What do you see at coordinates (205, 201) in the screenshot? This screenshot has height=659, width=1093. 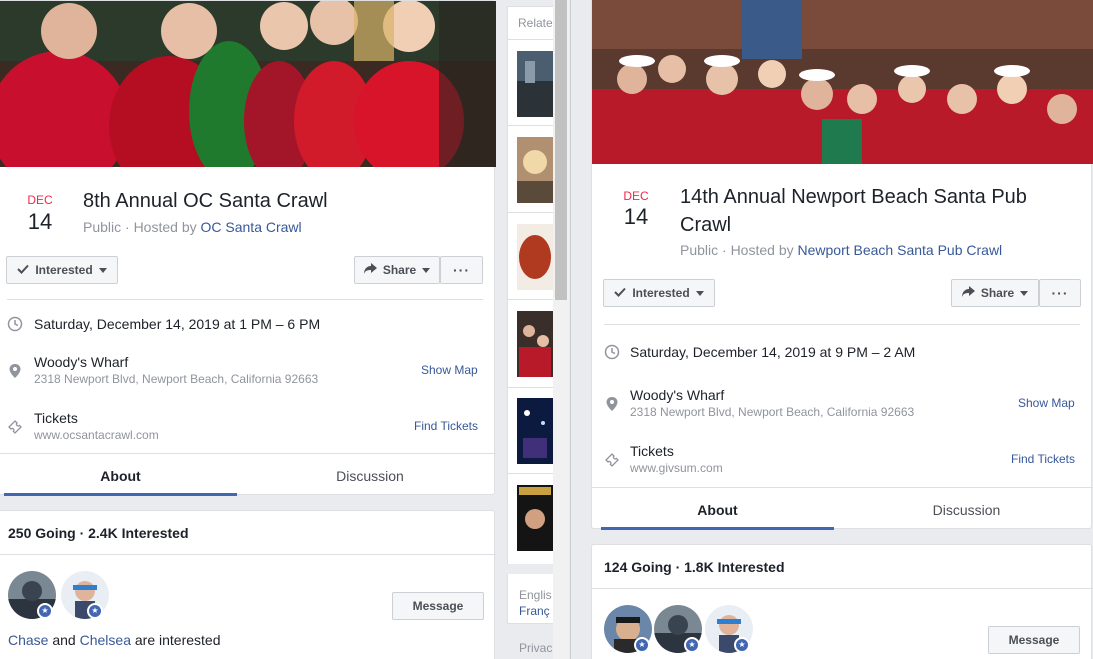 I see `event-title: 8th Annual OC Santa Crawl` at bounding box center [205, 201].